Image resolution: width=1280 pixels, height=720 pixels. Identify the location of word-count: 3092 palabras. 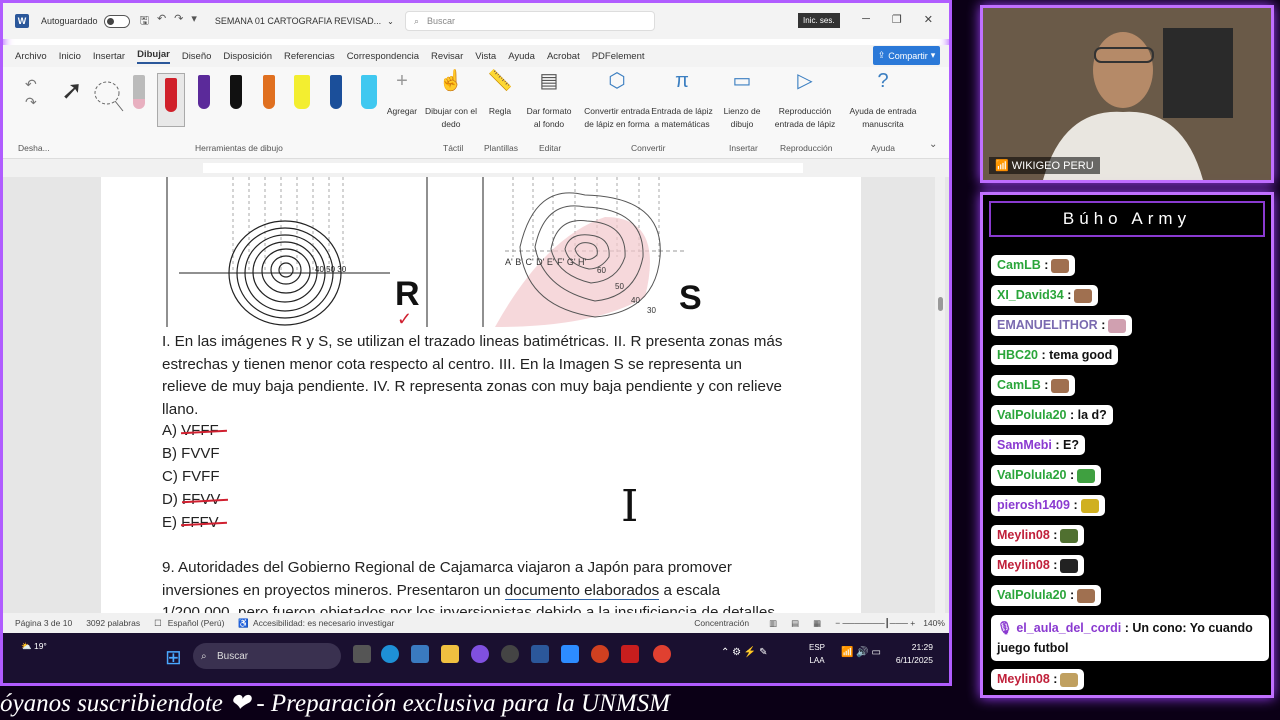
(113, 623).